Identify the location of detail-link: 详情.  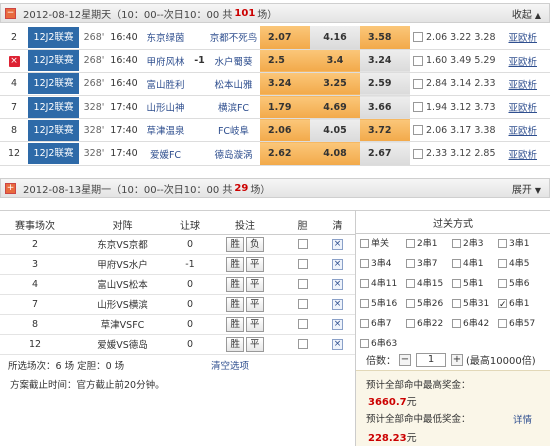
(522, 419).